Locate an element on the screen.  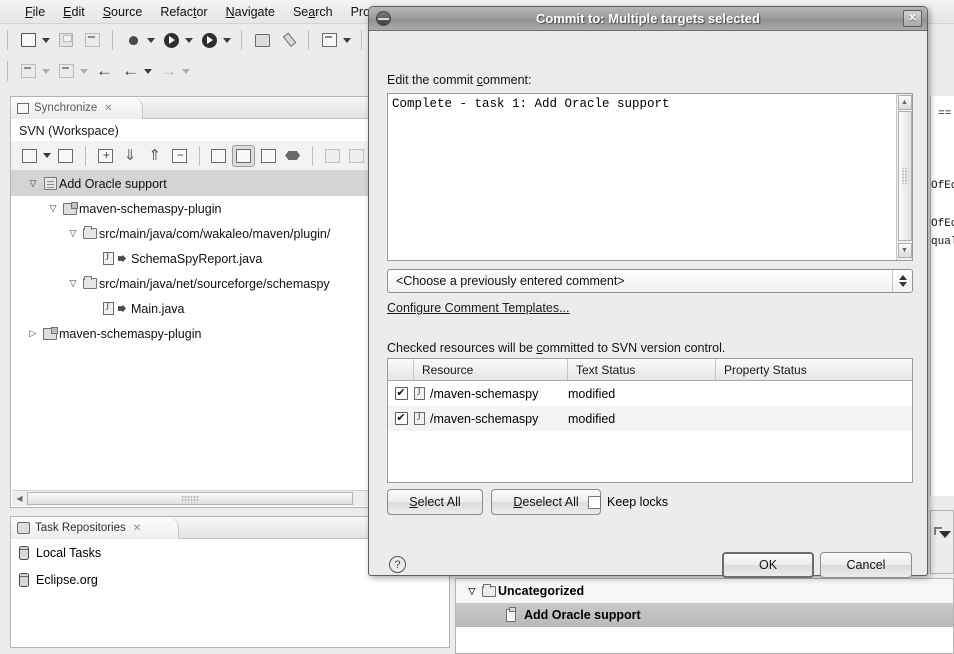
new-java-class-icon is located at coordinates (329, 40).